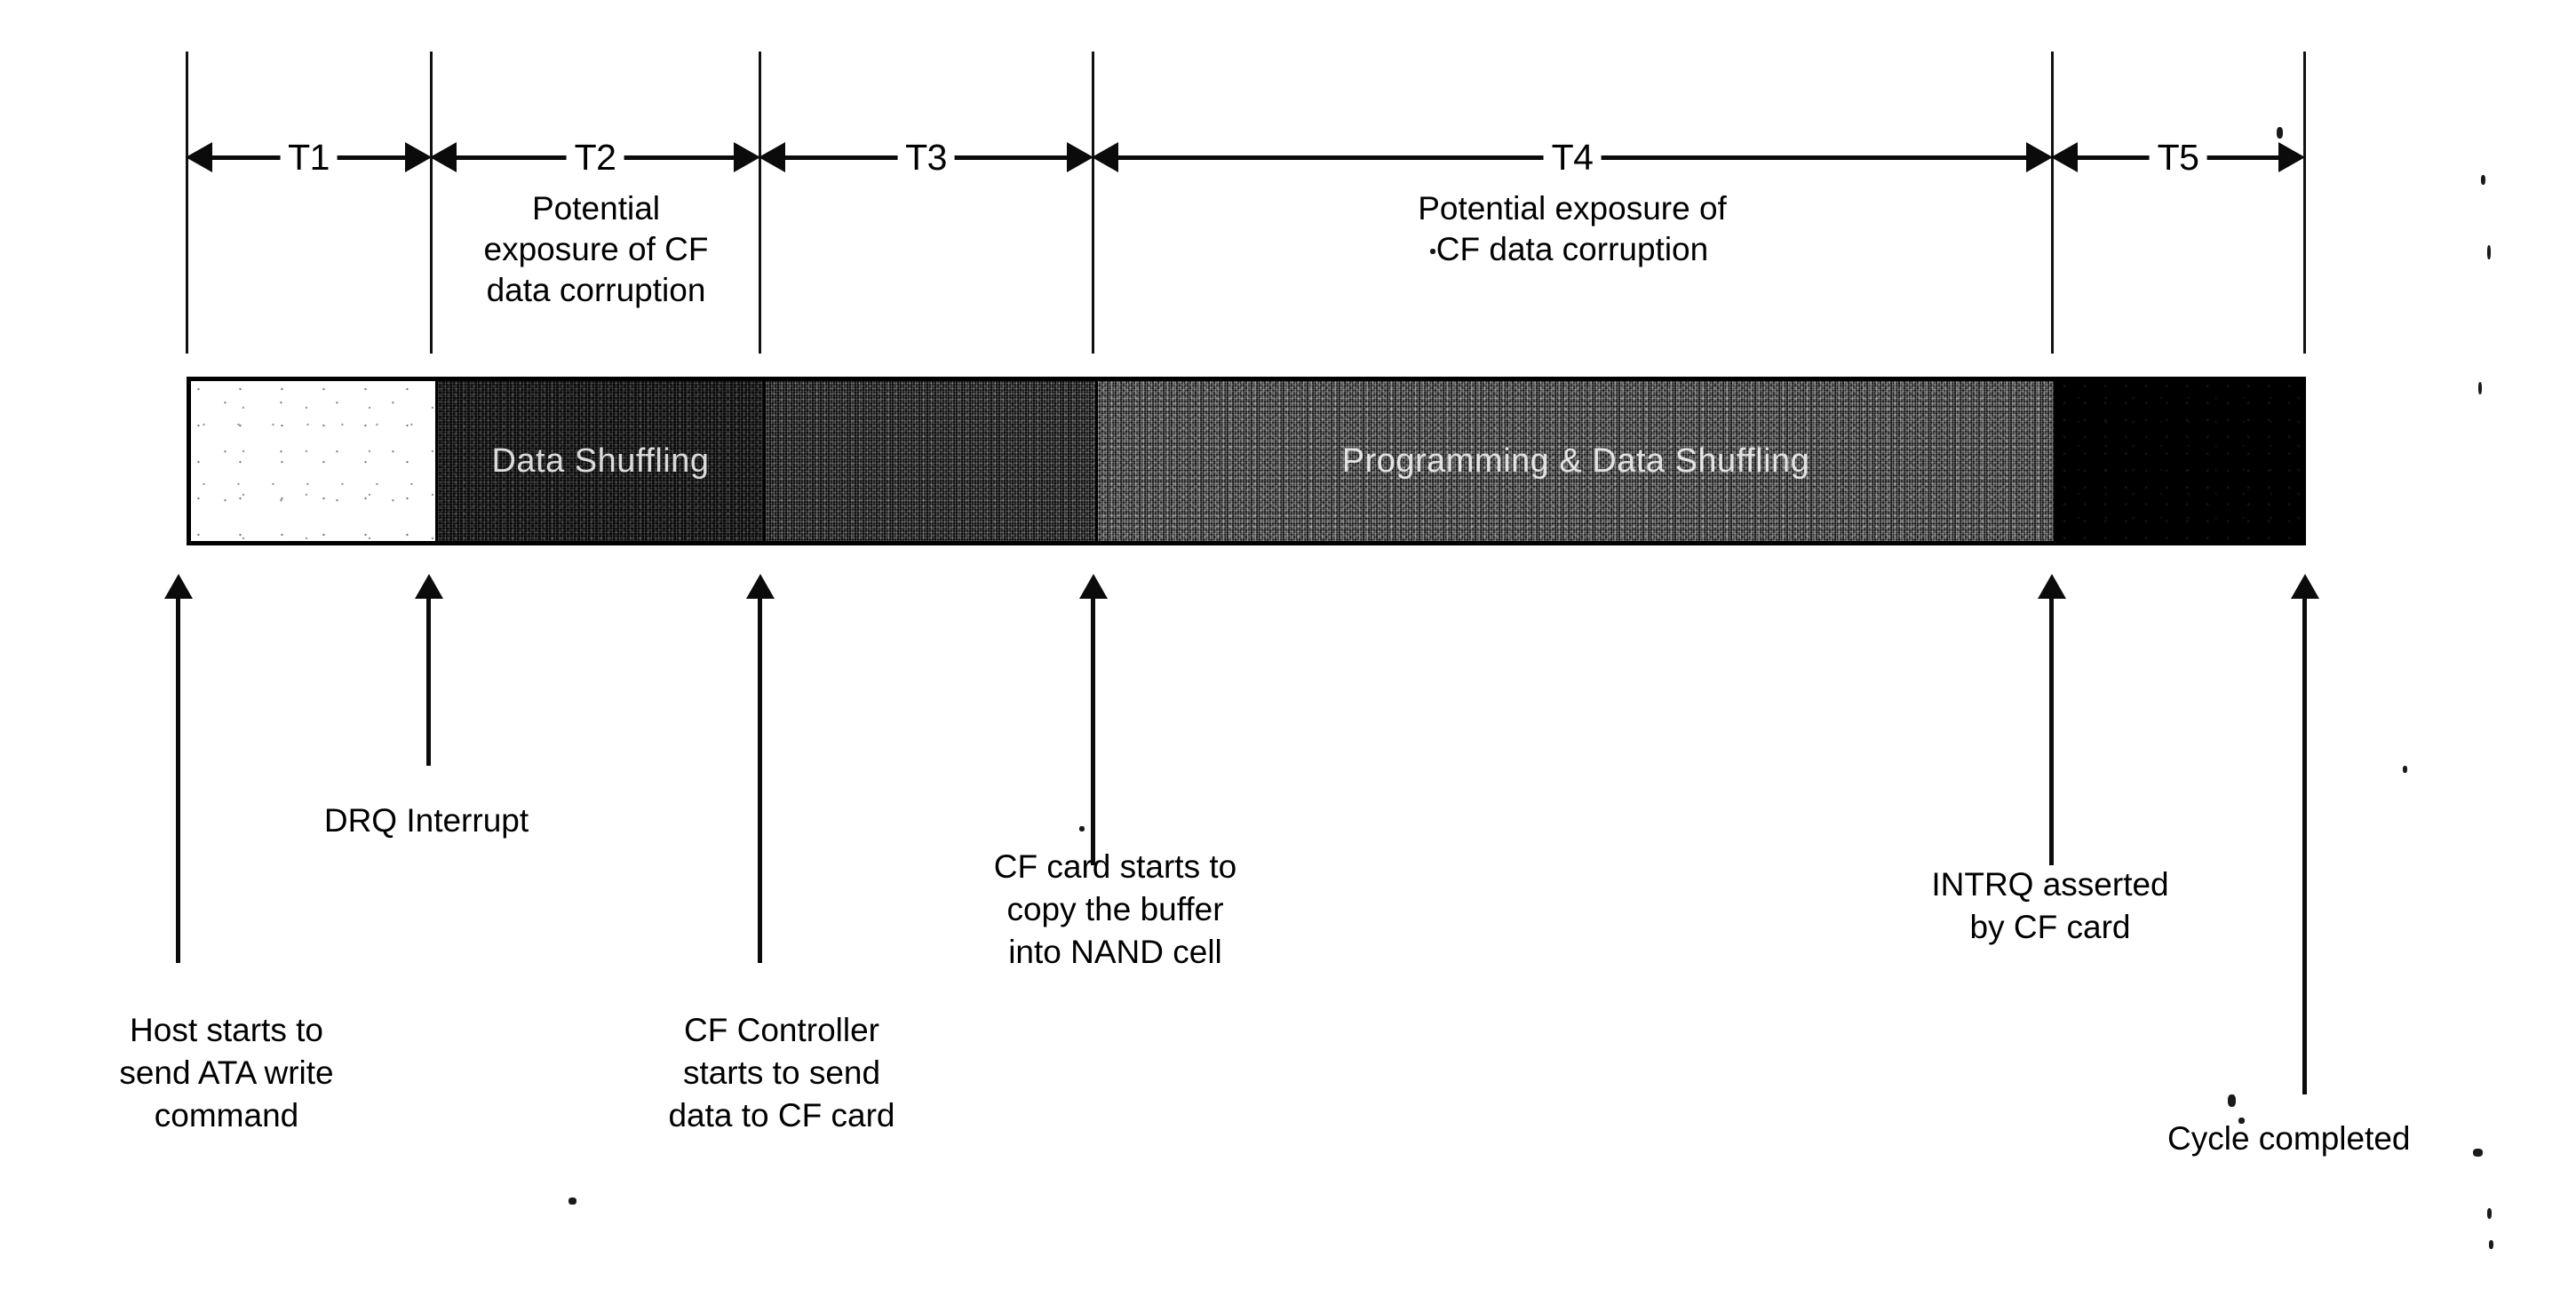 The width and height of the screenshot is (2576, 1289). Describe the element at coordinates (313, 461) in the screenshot. I see `bar-segment-t1` at that location.